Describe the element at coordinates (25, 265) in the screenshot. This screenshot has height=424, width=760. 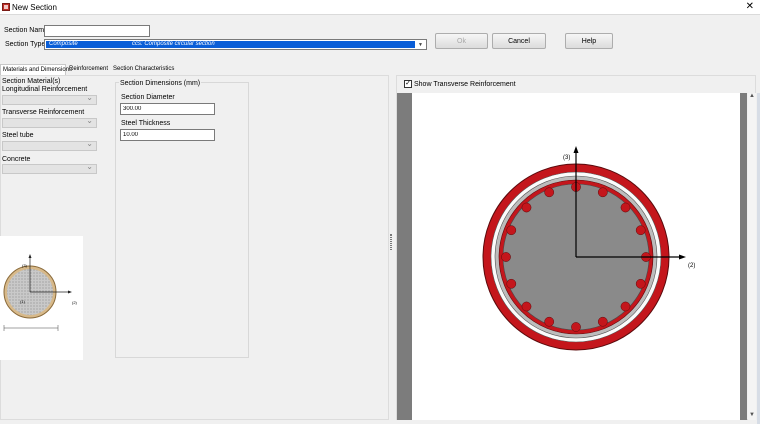
I see `preview-axis-3-label: (3)` at that location.